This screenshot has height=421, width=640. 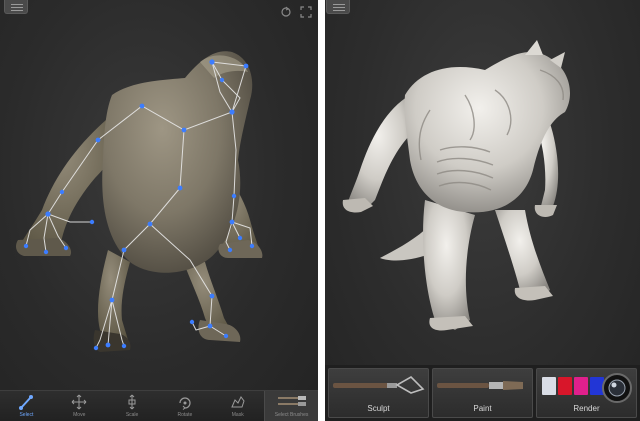 I want to click on paint-tile: Paint, so click(x=482, y=393).